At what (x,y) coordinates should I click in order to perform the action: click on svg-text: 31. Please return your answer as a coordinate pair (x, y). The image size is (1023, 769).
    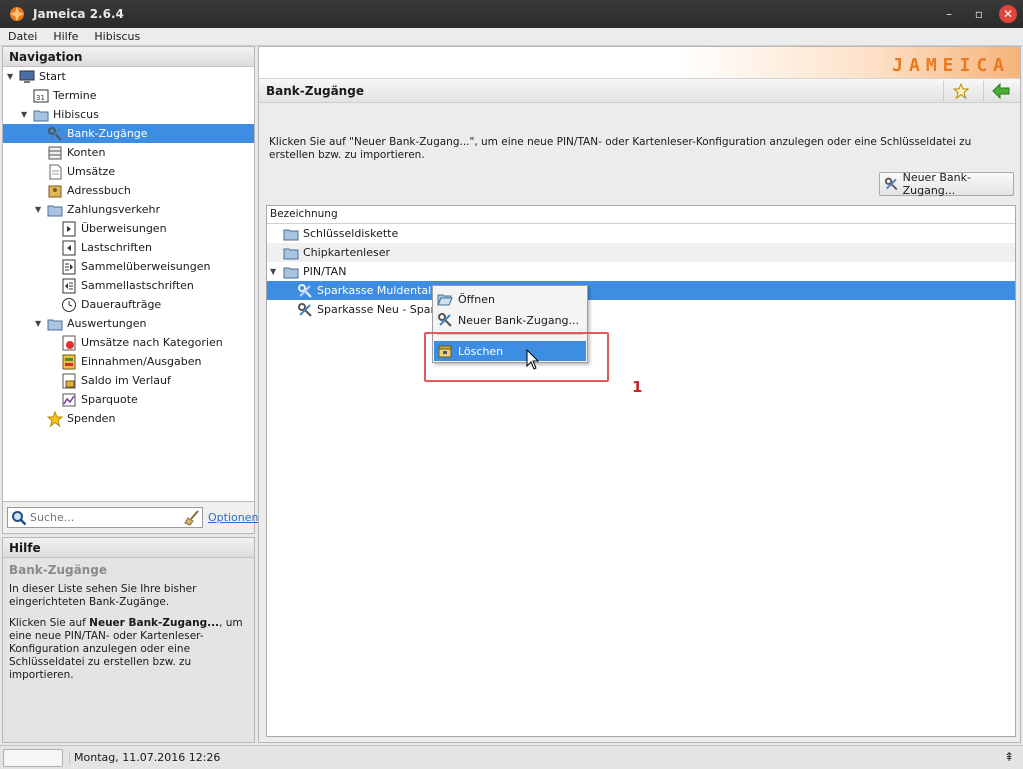
    Looking at the image, I should click on (40, 98).